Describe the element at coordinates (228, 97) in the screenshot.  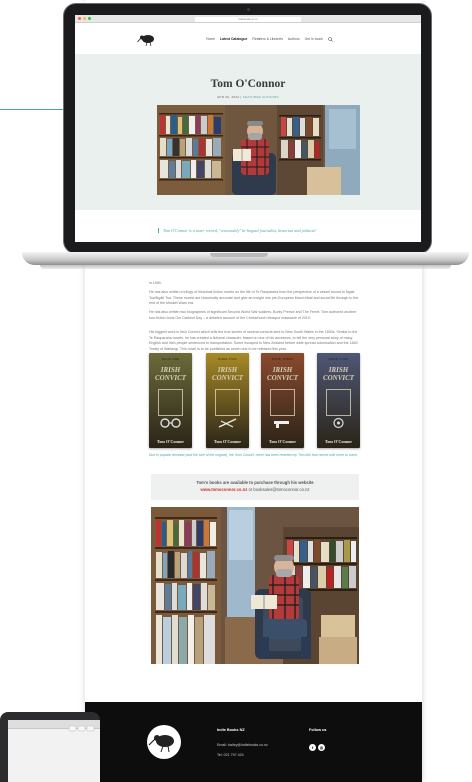
I see `article-date: APR 20, 2022` at that location.